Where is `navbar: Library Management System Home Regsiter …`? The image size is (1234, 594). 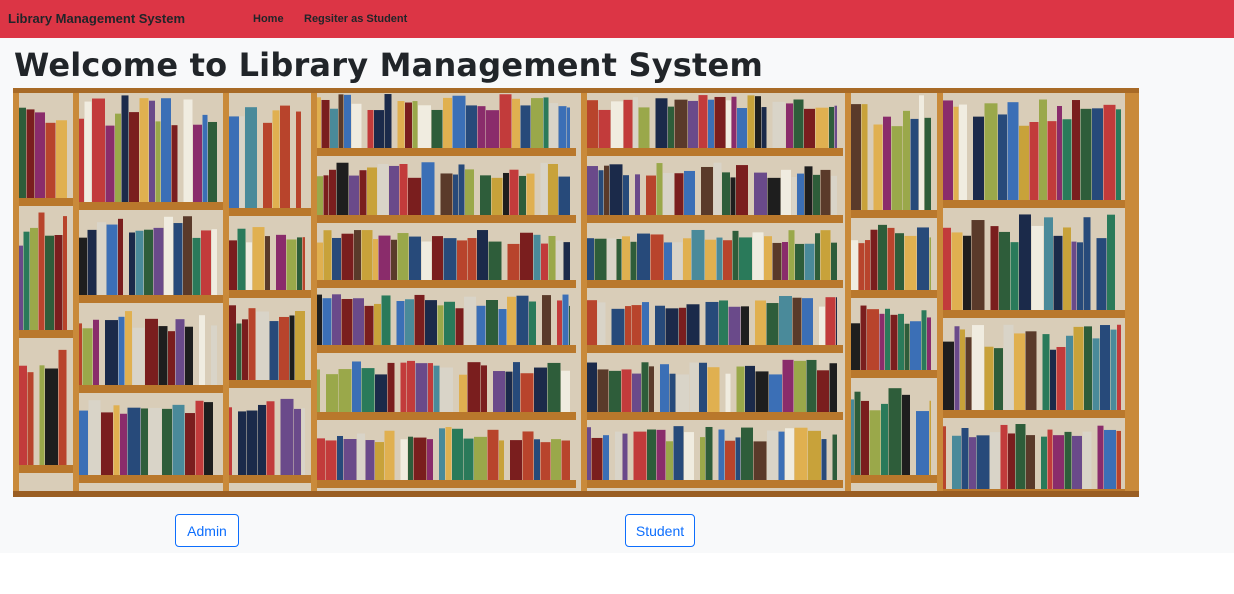 navbar: Library Management System Home Regsiter … is located at coordinates (617, 19).